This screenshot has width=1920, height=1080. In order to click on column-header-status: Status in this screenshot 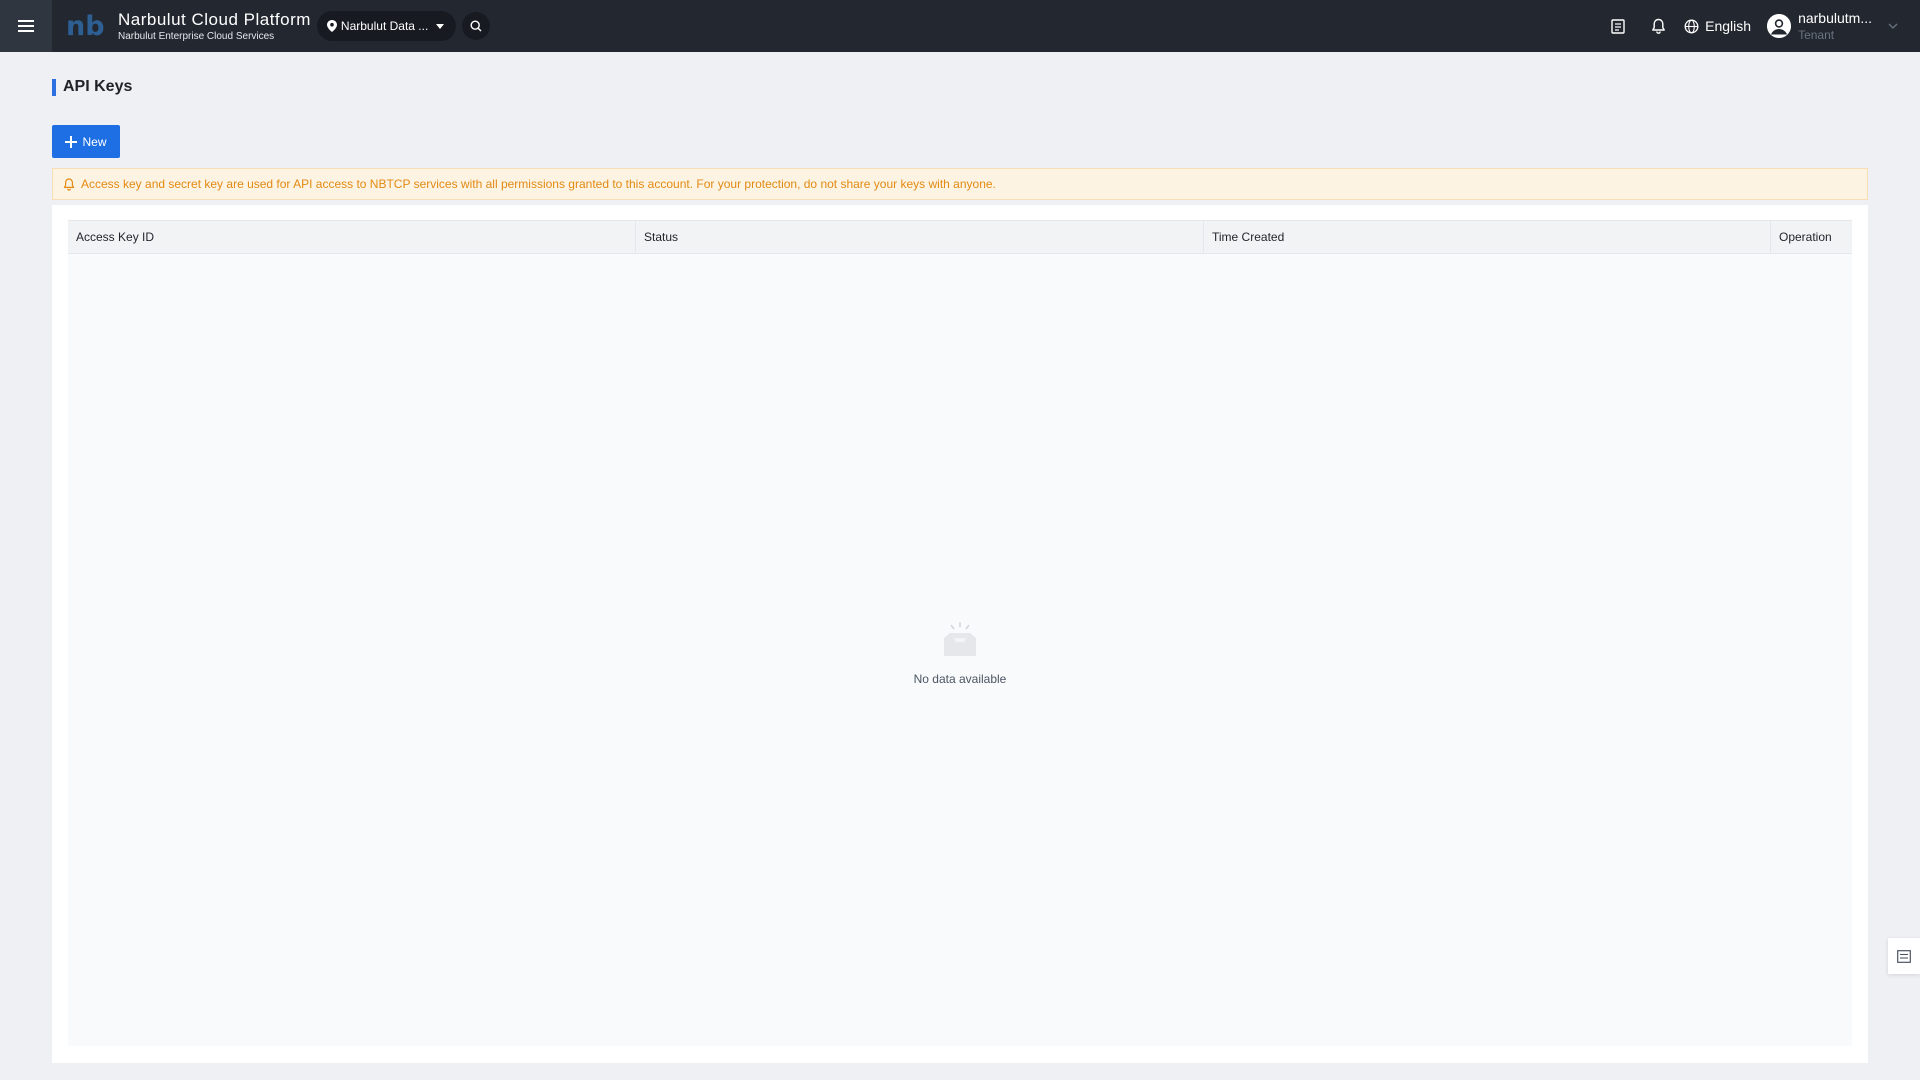, I will do `click(920, 237)`.